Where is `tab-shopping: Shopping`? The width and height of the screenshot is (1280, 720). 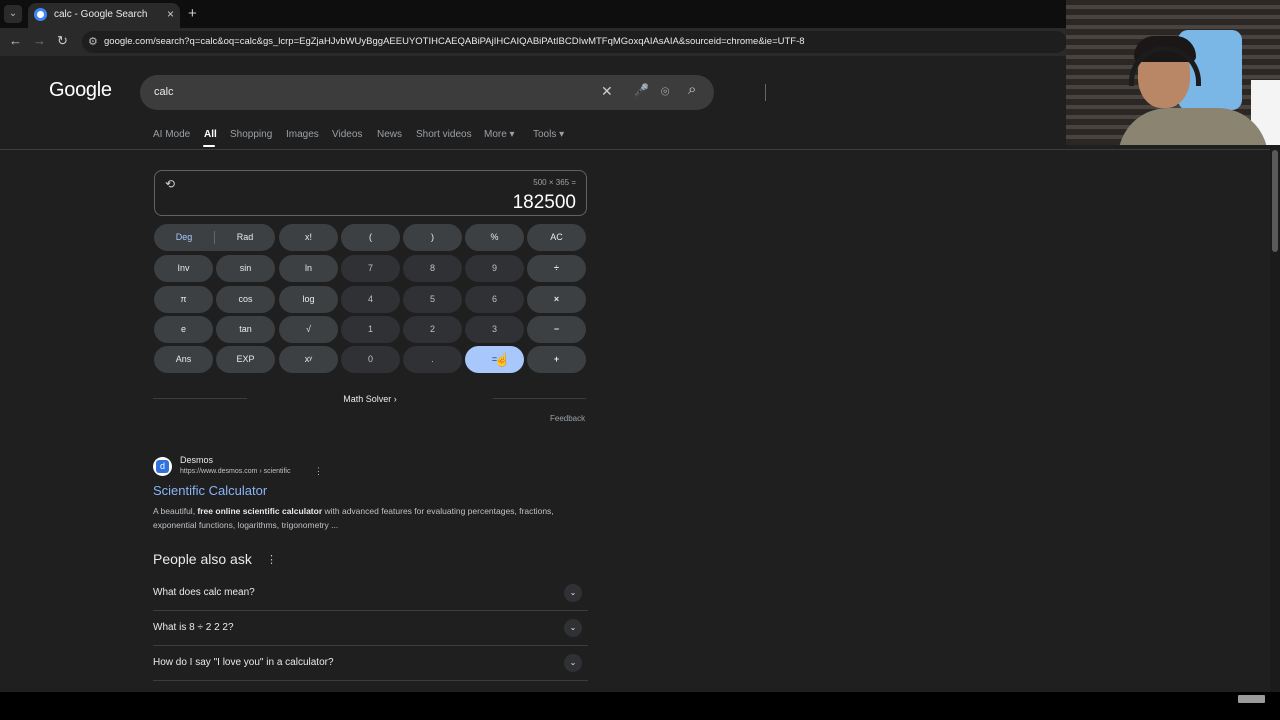 tab-shopping: Shopping is located at coordinates (251, 134).